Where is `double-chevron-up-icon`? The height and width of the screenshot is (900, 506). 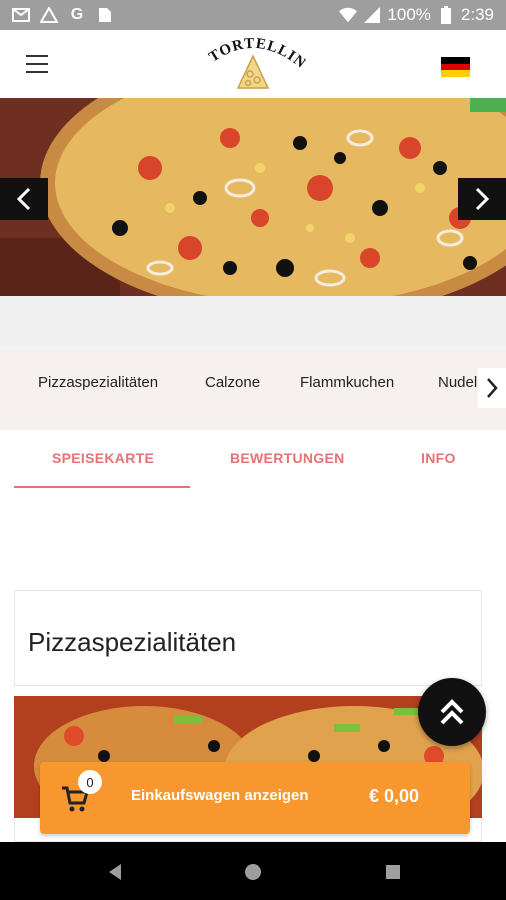
double-chevron-up-icon is located at coordinates (452, 712).